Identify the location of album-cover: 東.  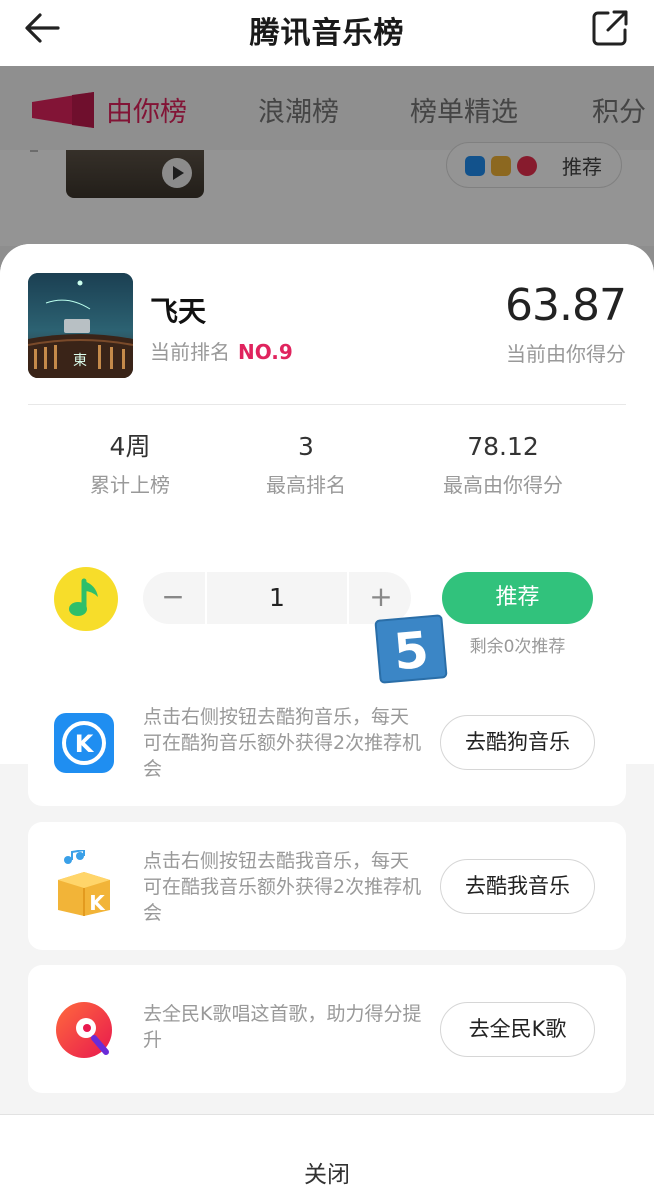
(80, 325).